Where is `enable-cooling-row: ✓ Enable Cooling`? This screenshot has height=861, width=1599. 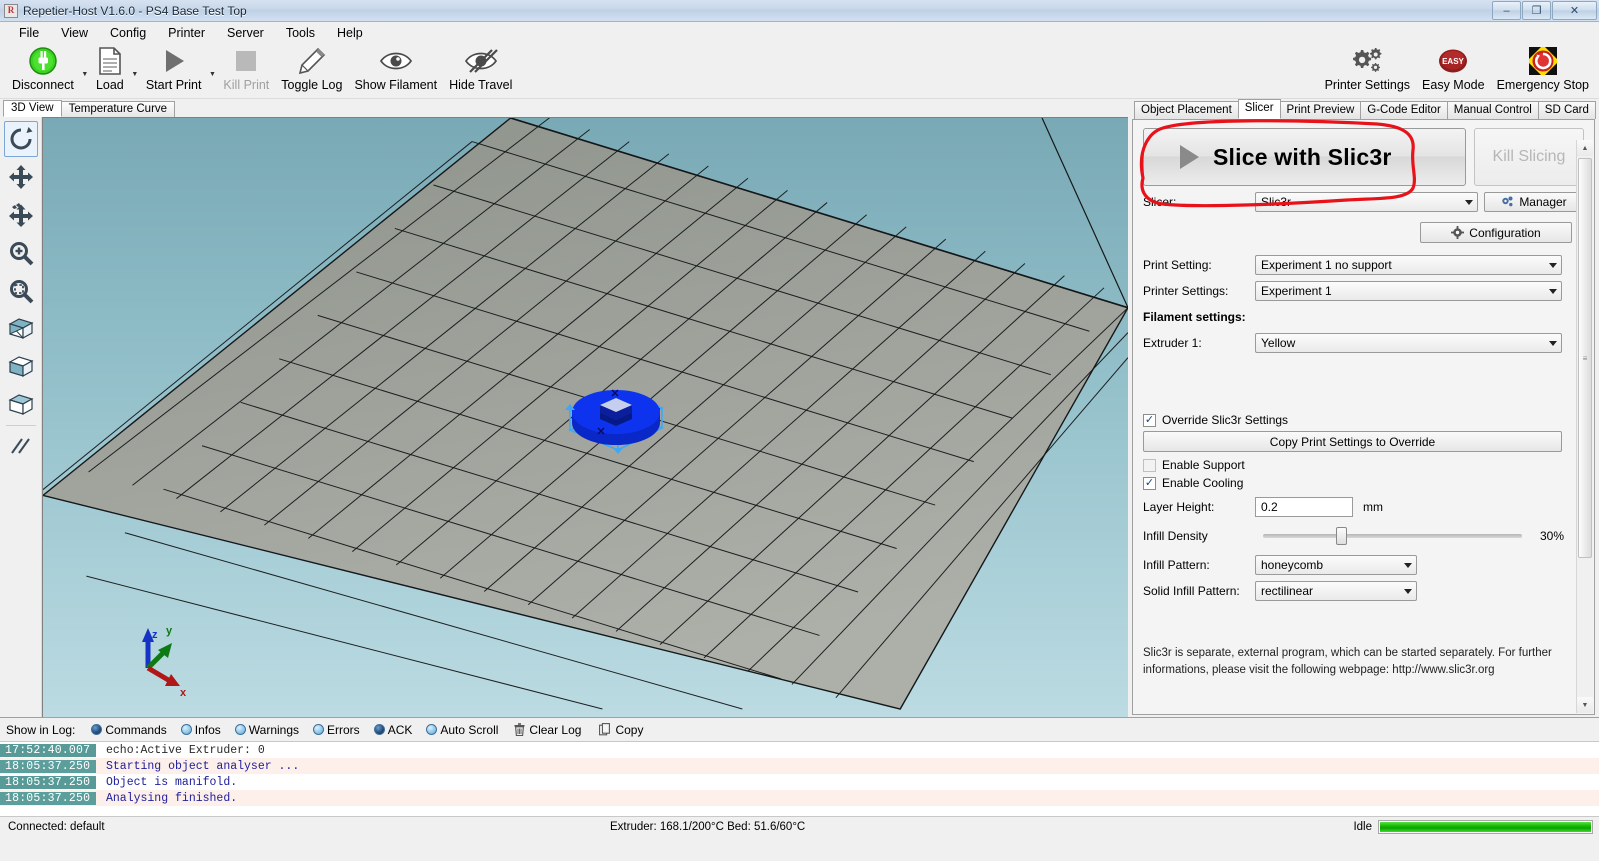 enable-cooling-row: ✓ Enable Cooling is located at coordinates (1363, 483).